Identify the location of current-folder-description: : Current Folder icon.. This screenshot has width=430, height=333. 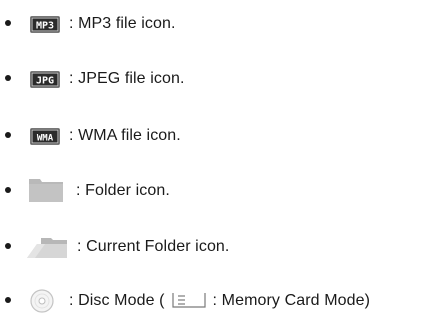
(153, 246).